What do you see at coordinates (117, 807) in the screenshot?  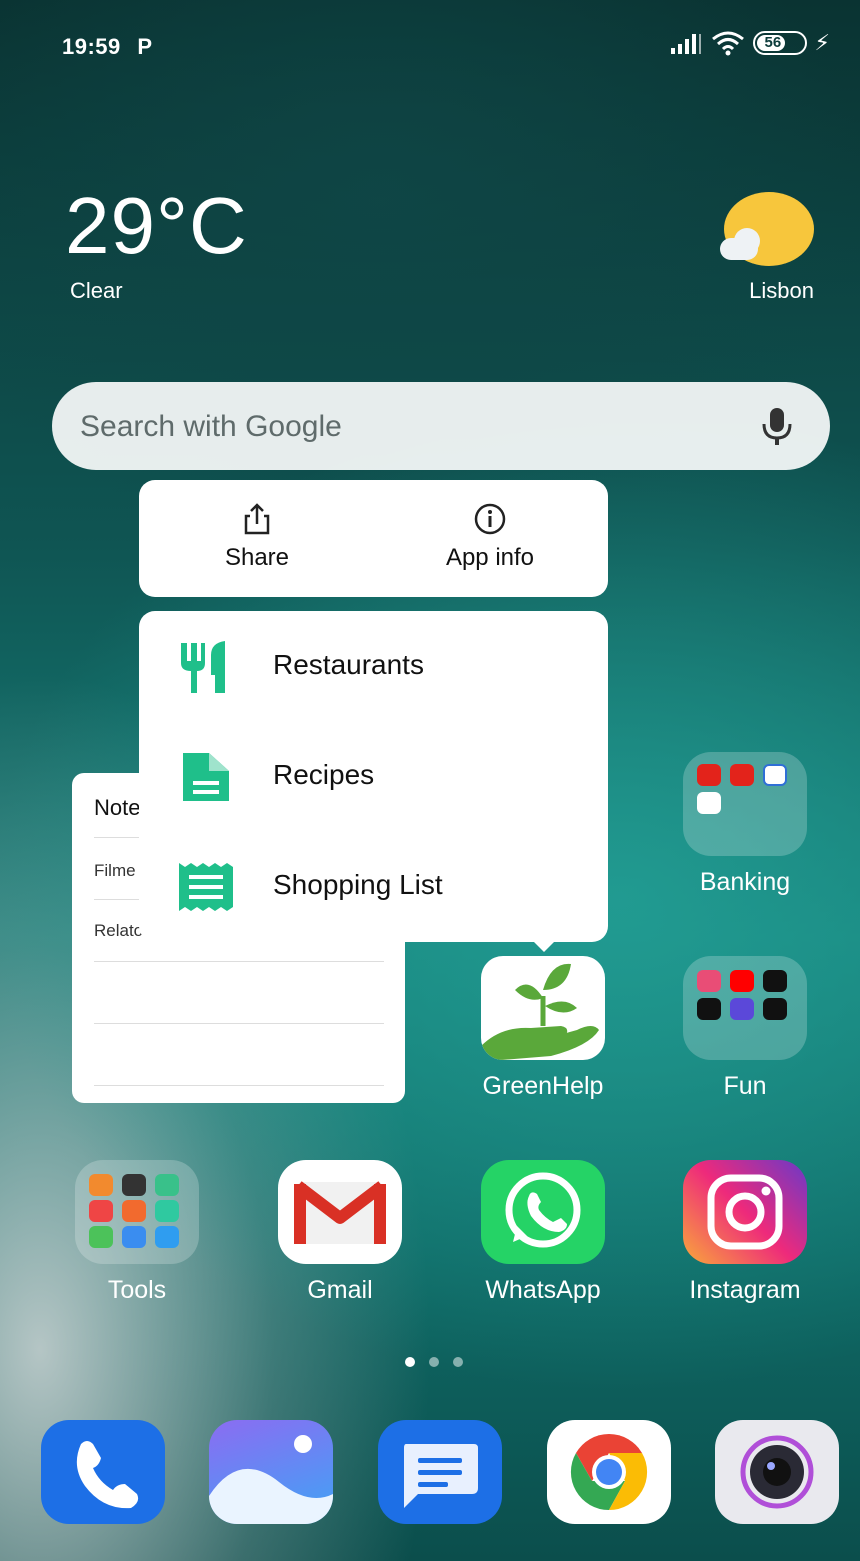 I see `notes-title: Note` at bounding box center [117, 807].